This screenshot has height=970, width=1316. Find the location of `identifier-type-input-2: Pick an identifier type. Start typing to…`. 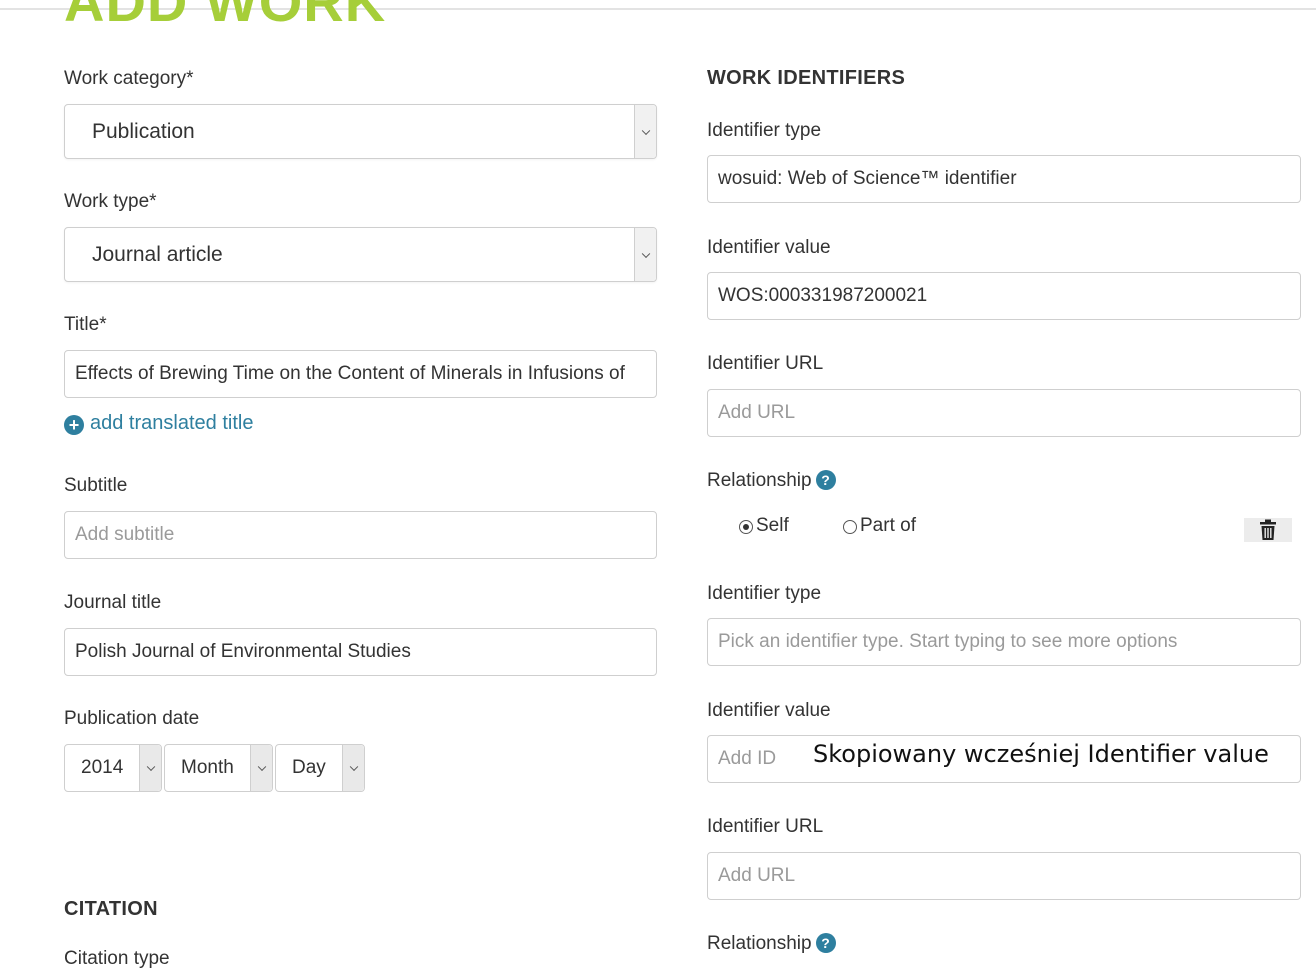

identifier-type-input-2: Pick an identifier type. Start typing to… is located at coordinates (1004, 642).